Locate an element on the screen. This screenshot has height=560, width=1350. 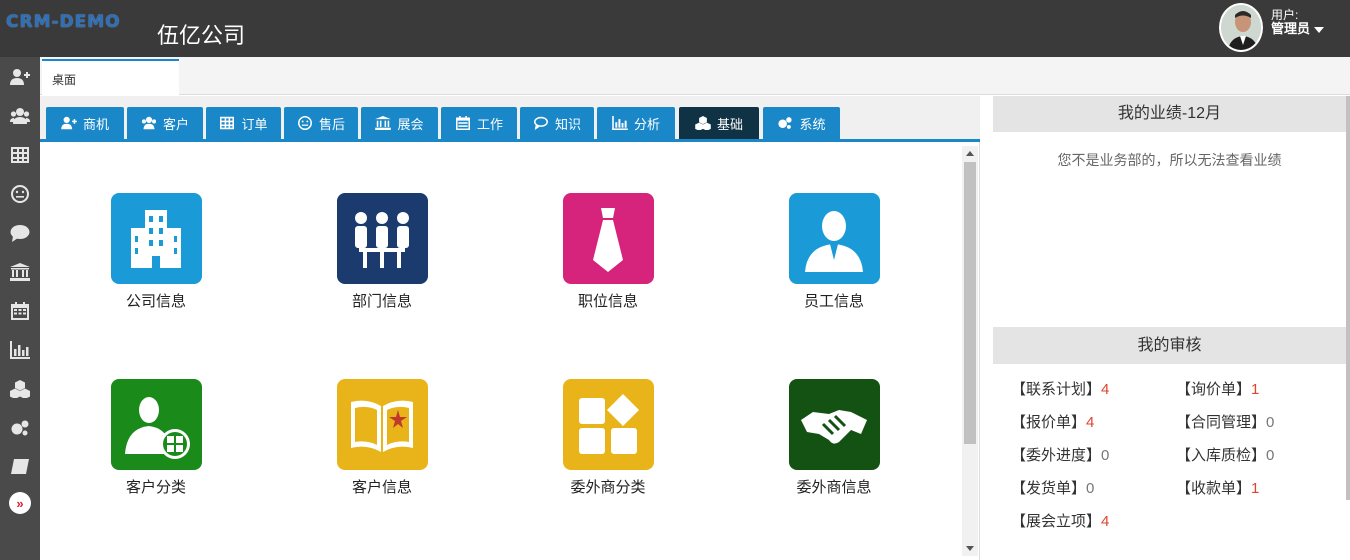
avatar is located at coordinates (1241, 27).